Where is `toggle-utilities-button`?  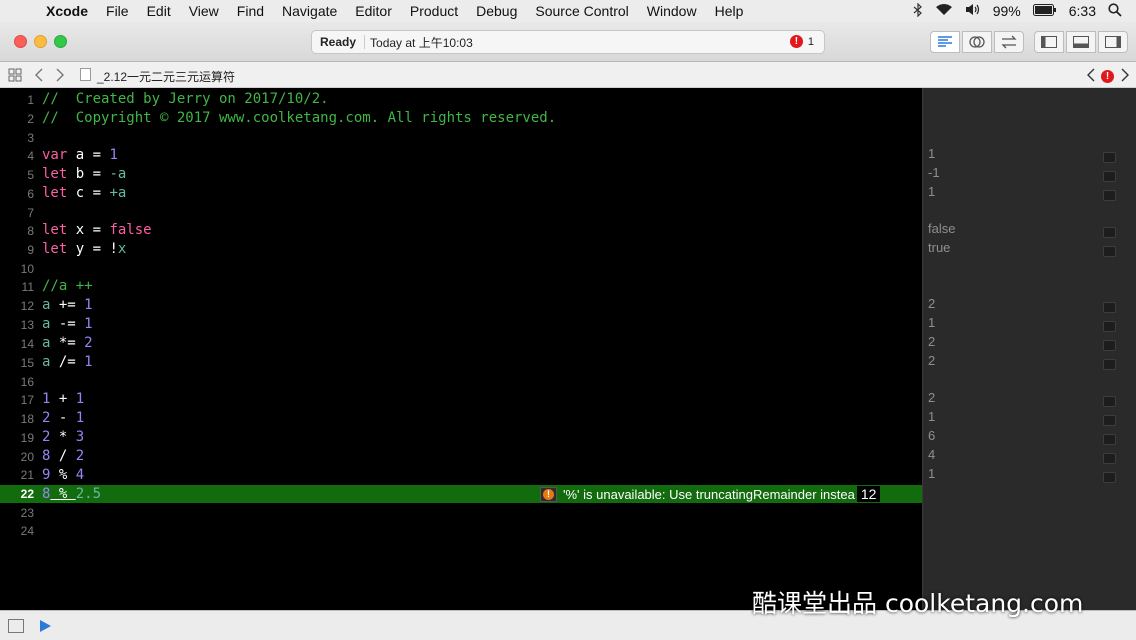
toggle-utilities-button is located at coordinates (1113, 42).